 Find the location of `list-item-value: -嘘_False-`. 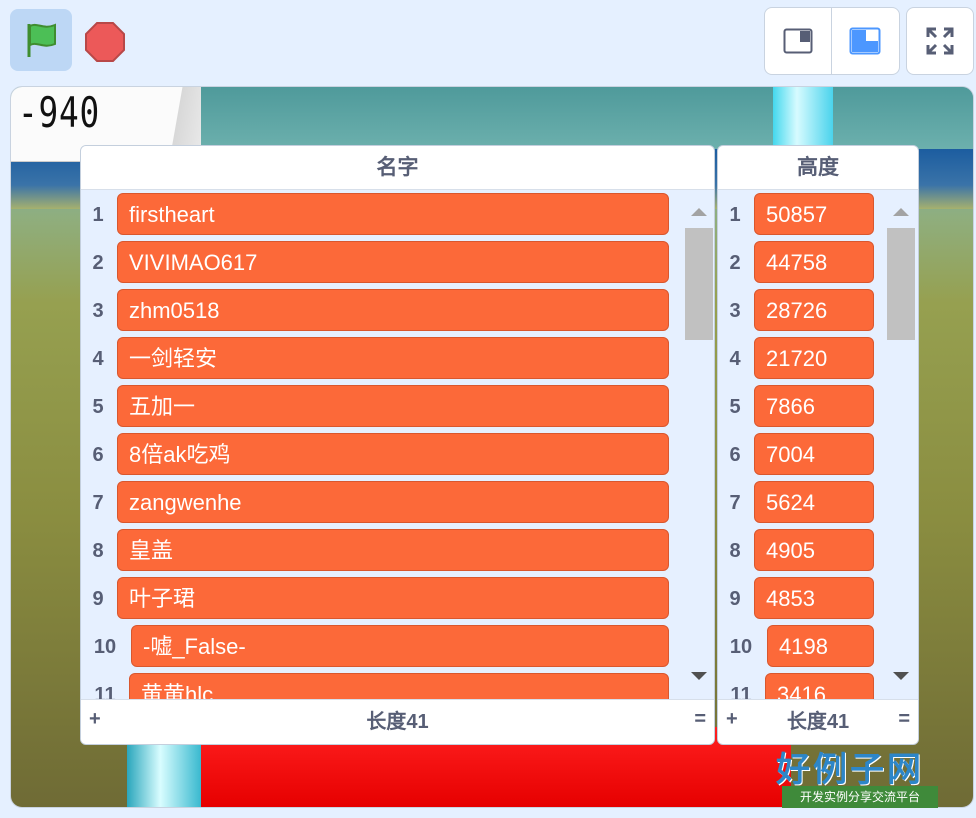

list-item-value: -嘘_False- is located at coordinates (400, 646).